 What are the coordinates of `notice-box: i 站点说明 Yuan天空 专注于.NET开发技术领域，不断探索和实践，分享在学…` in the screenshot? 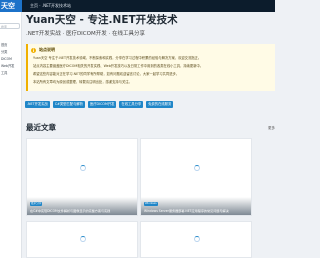 It's located at (150, 67).